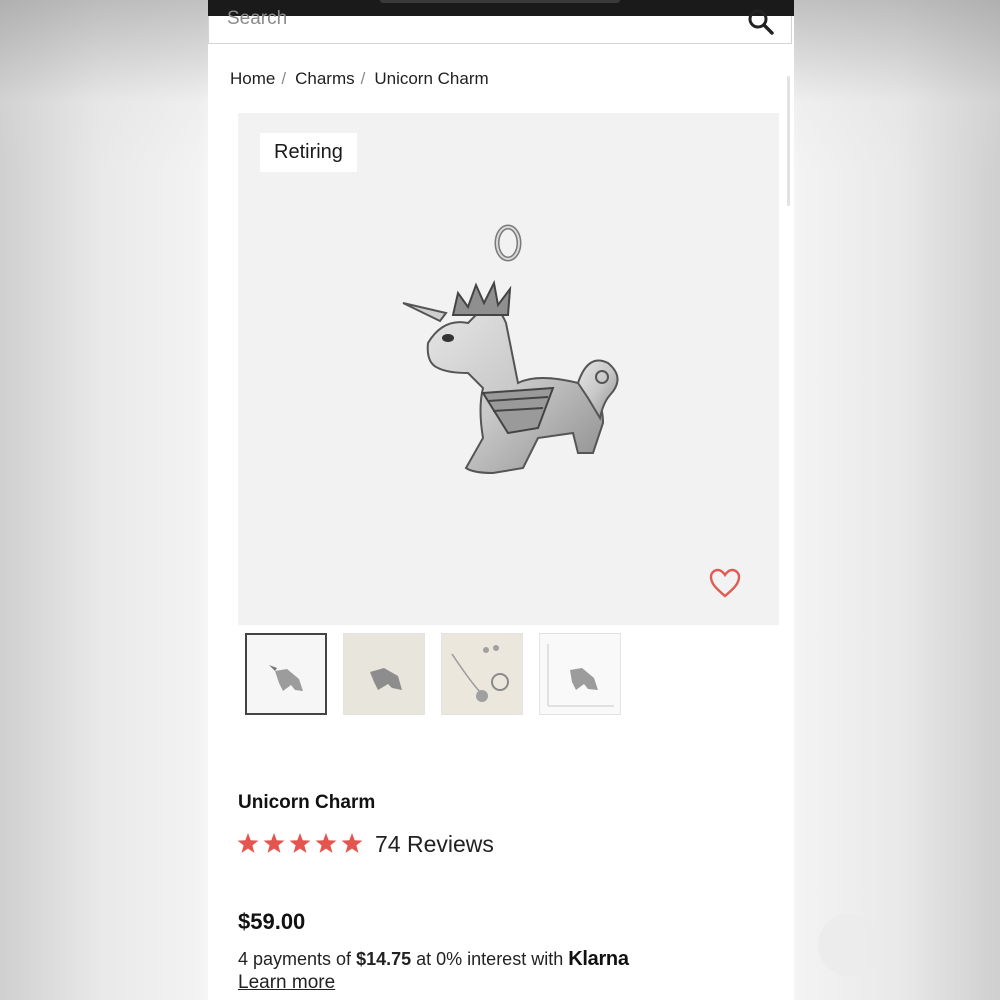 The image size is (1000, 1000). I want to click on installment-amount: $14.75, so click(384, 959).